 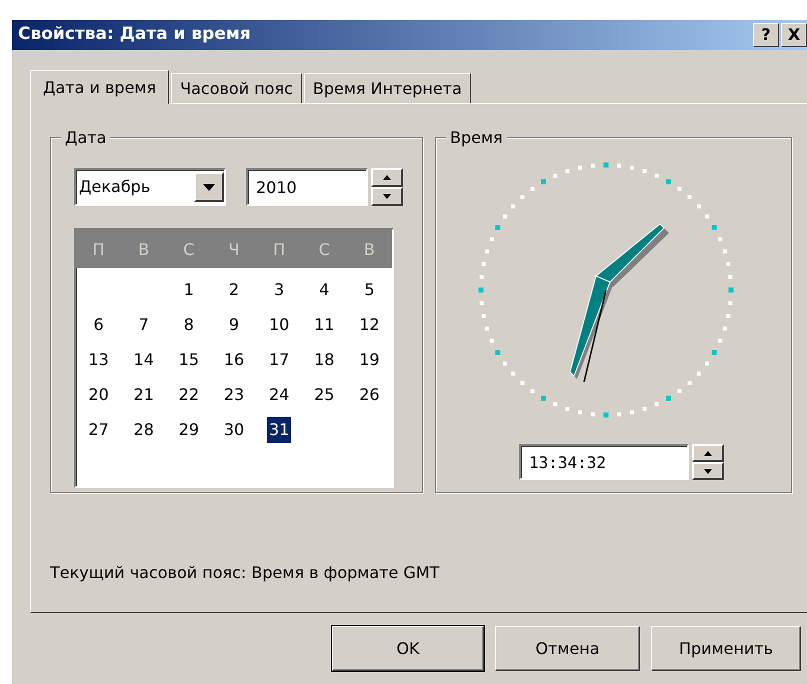 I want to click on calendar-day: 27, so click(x=98, y=430).